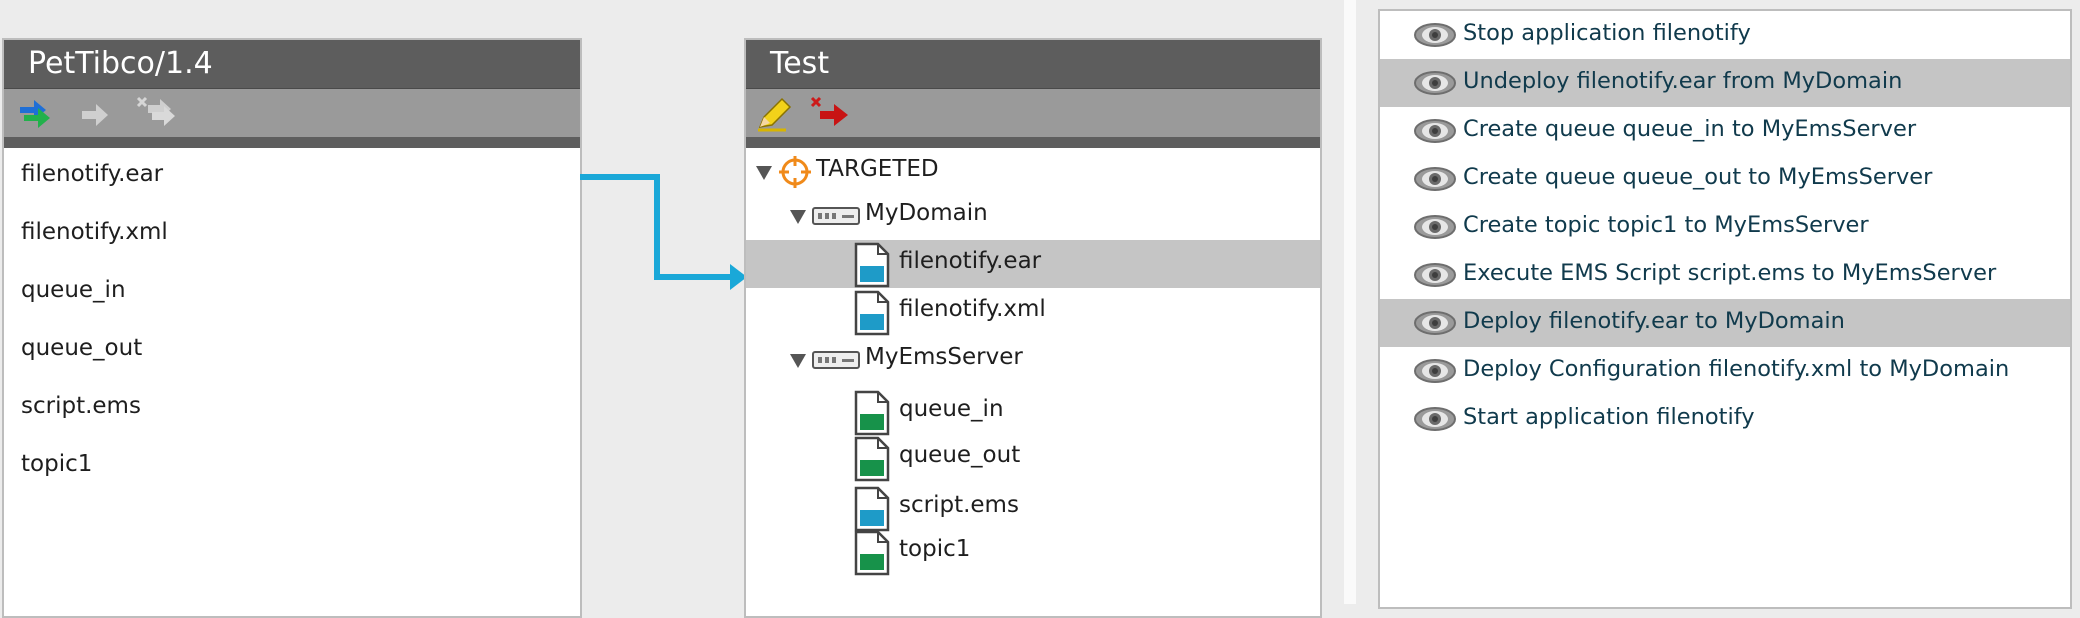 The image size is (2080, 618). Describe the element at coordinates (926, 213) in the screenshot. I see `tree-node-label: MyDomain` at that location.